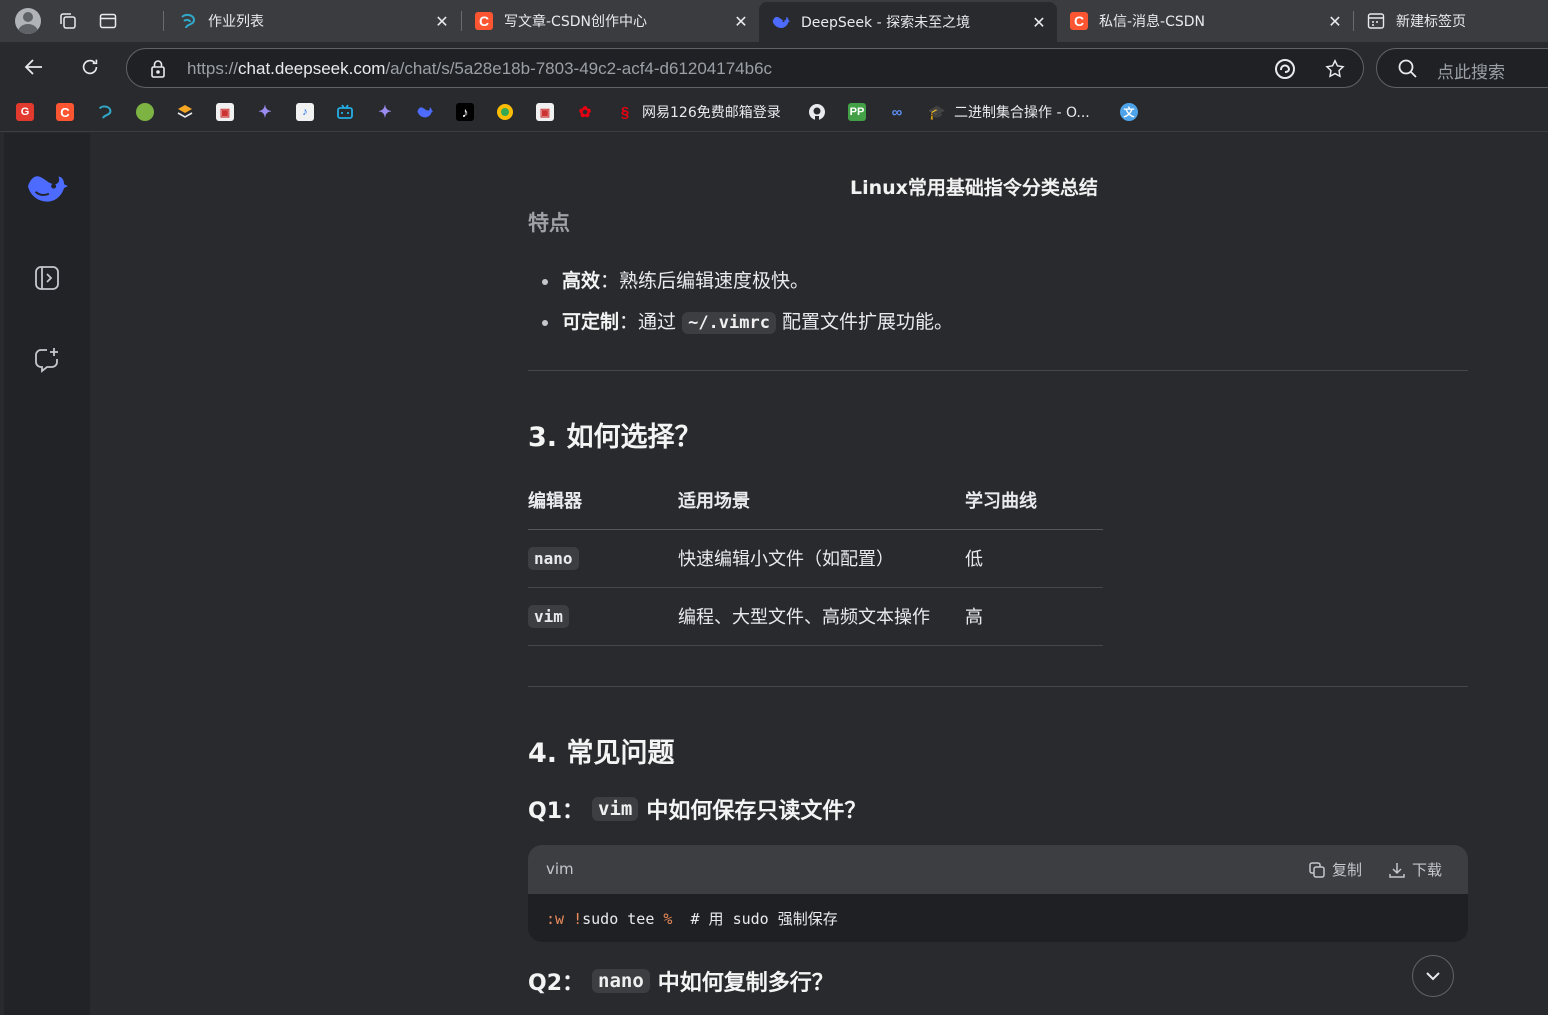 The image size is (1548, 1015). I want to click on code-block: vim 复制 下载 :w !sudo tee % # 用 sudo 强制保存, so click(998, 893).